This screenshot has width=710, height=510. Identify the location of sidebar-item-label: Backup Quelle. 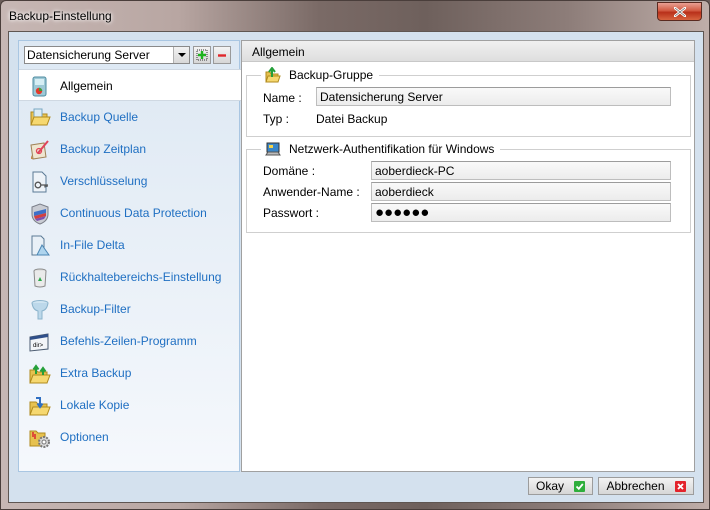
(99, 117).